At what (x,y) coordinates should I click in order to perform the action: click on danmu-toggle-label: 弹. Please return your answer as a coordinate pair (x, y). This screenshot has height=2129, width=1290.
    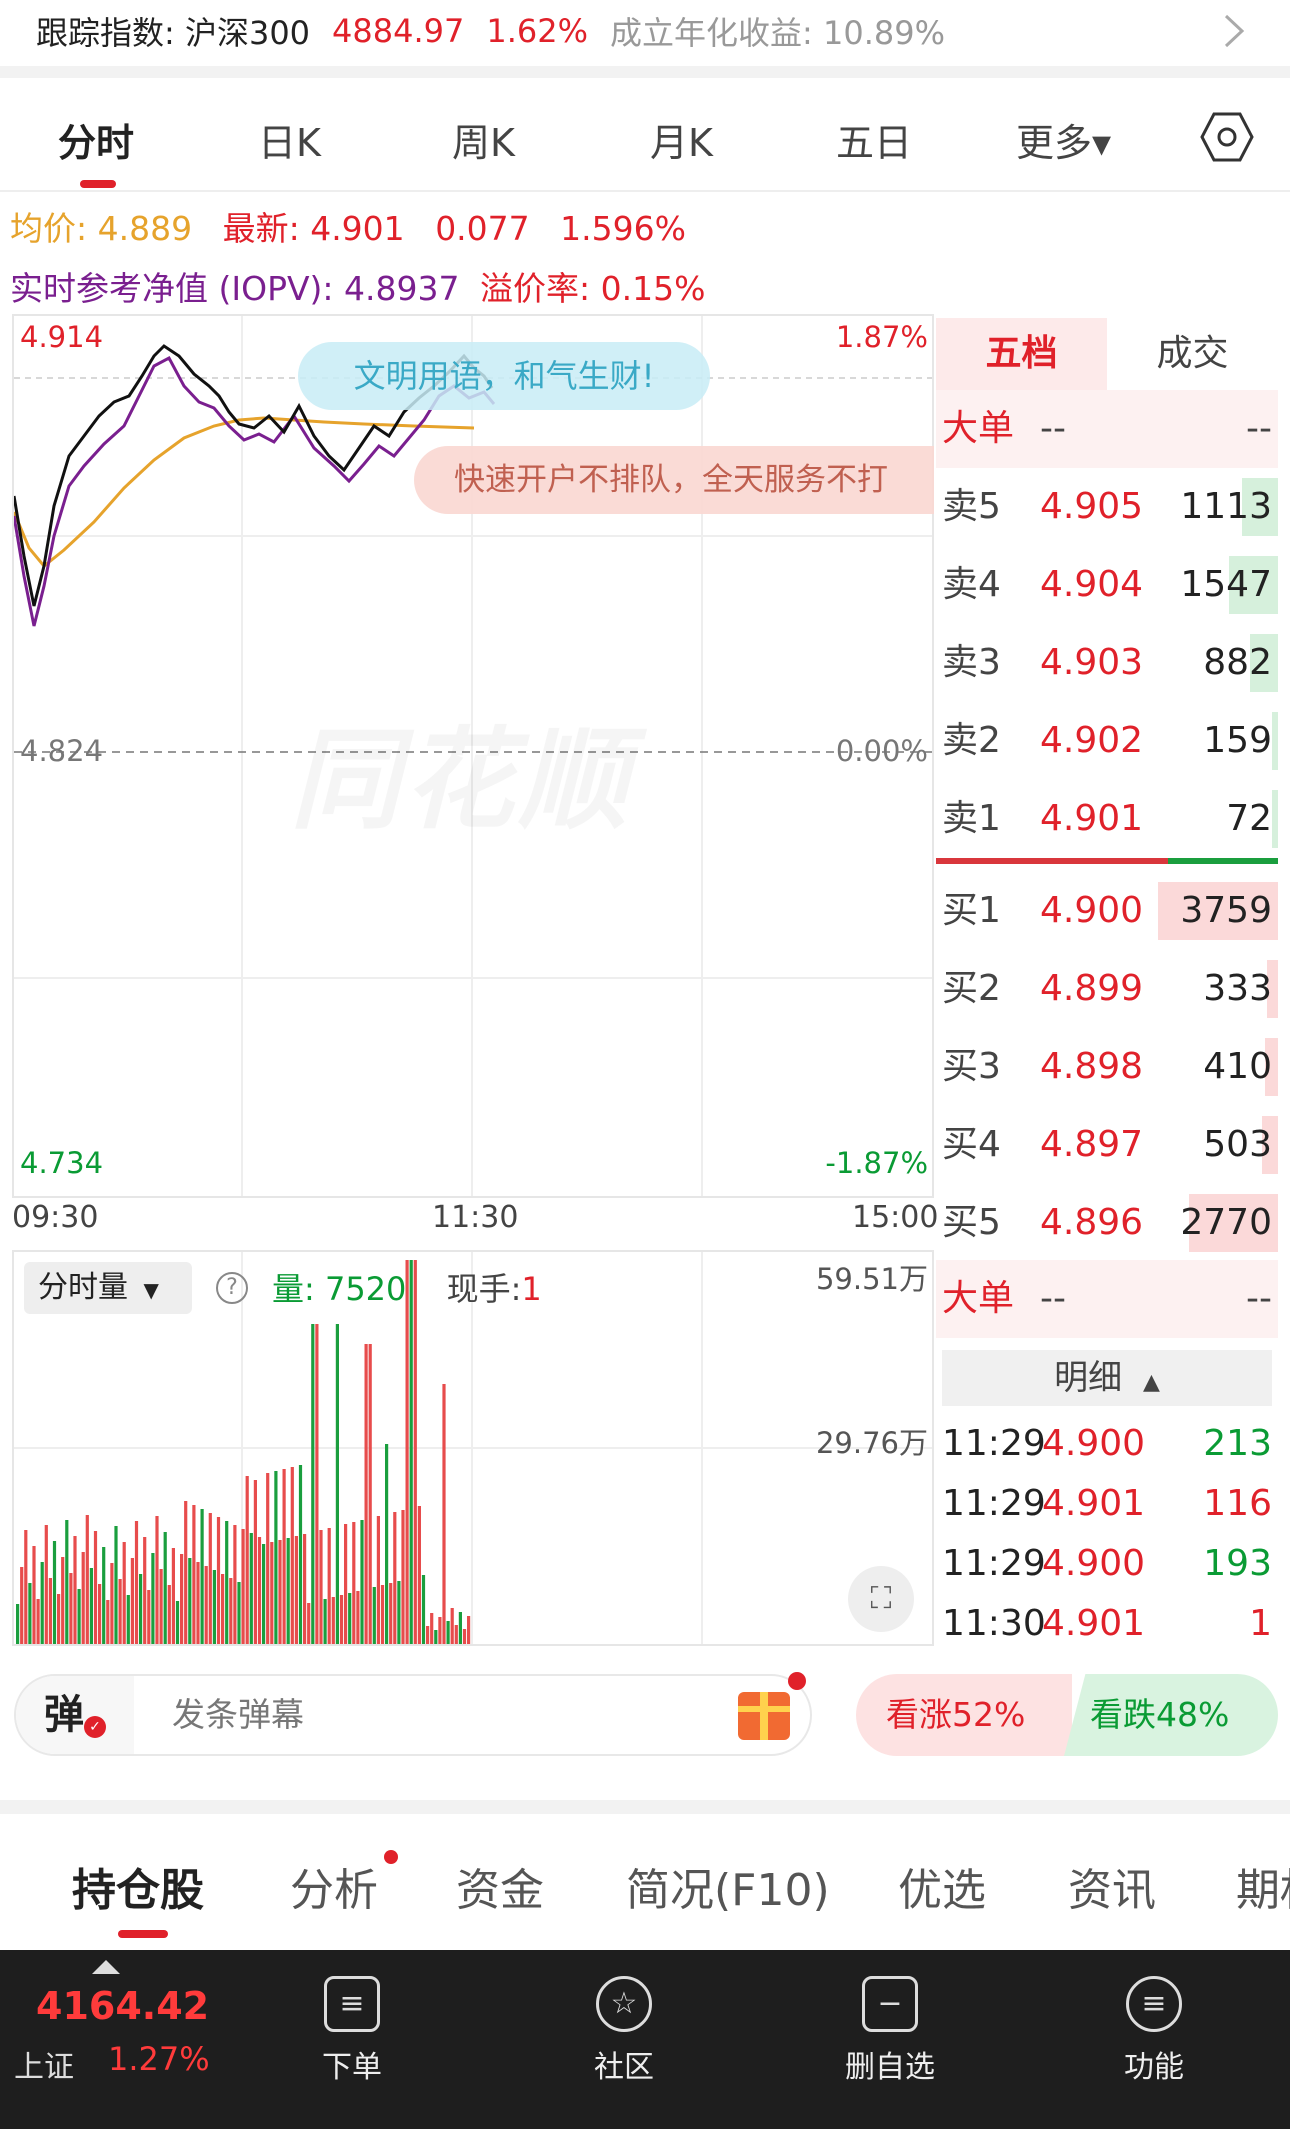
    Looking at the image, I should click on (64, 1715).